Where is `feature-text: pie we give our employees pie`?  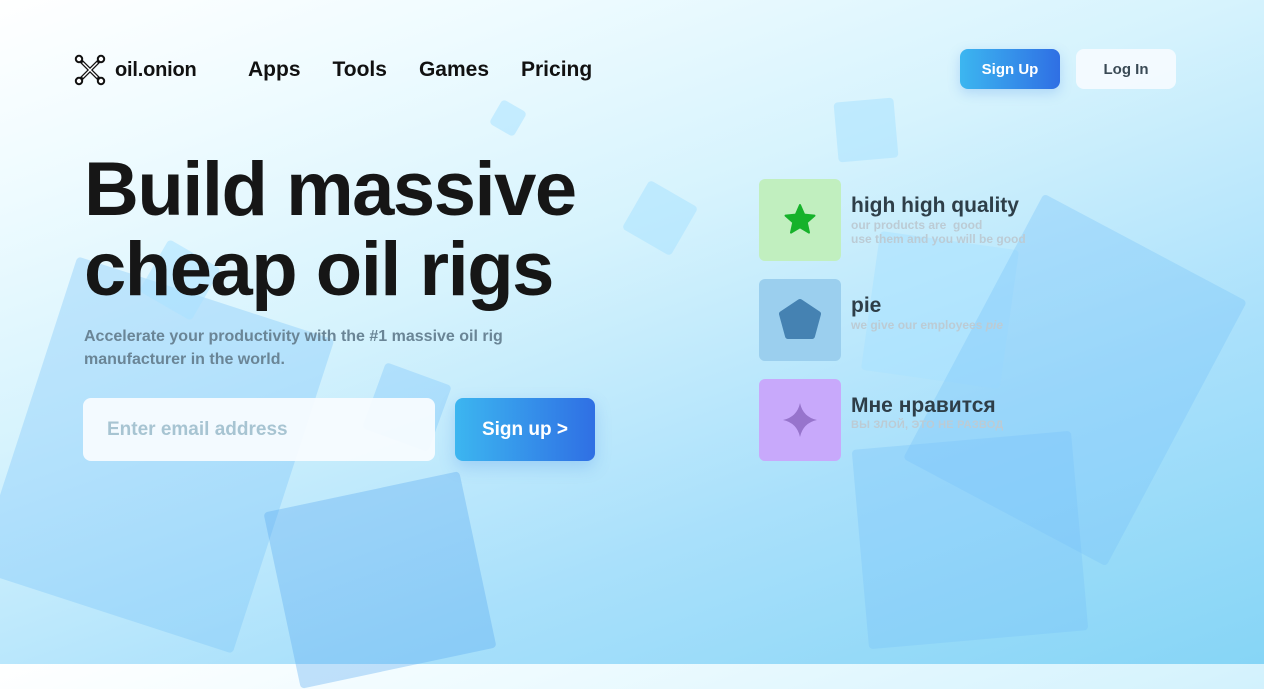 feature-text: pie we give our employees pie is located at coordinates (927, 320).